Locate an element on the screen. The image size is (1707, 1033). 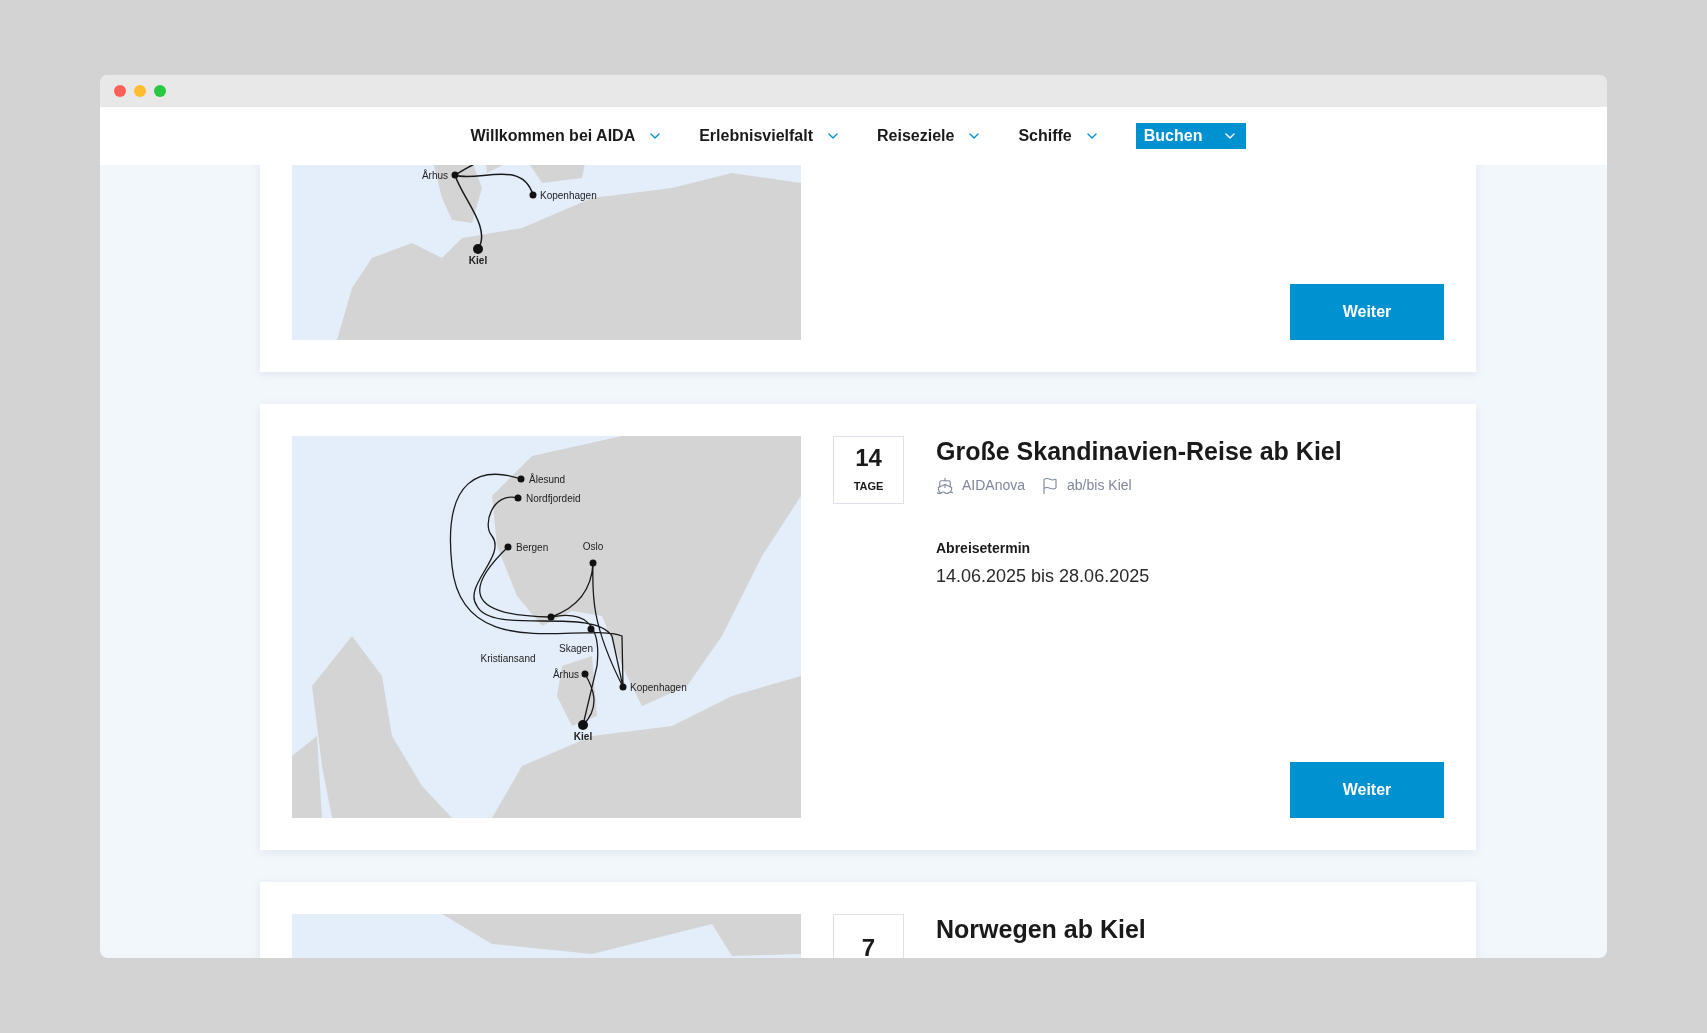
date-label: Abreisetermin is located at coordinates (984, 549).